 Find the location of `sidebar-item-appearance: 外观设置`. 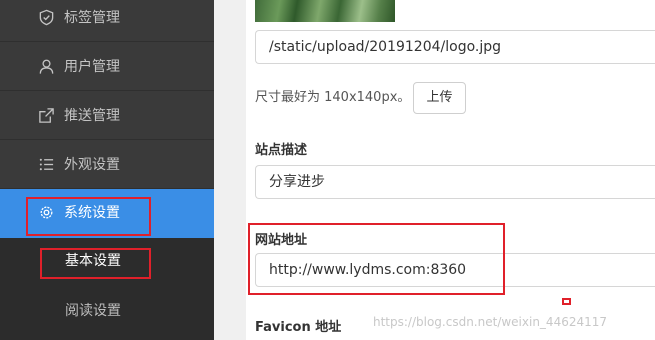

sidebar-item-appearance: 外观设置 is located at coordinates (107, 165).